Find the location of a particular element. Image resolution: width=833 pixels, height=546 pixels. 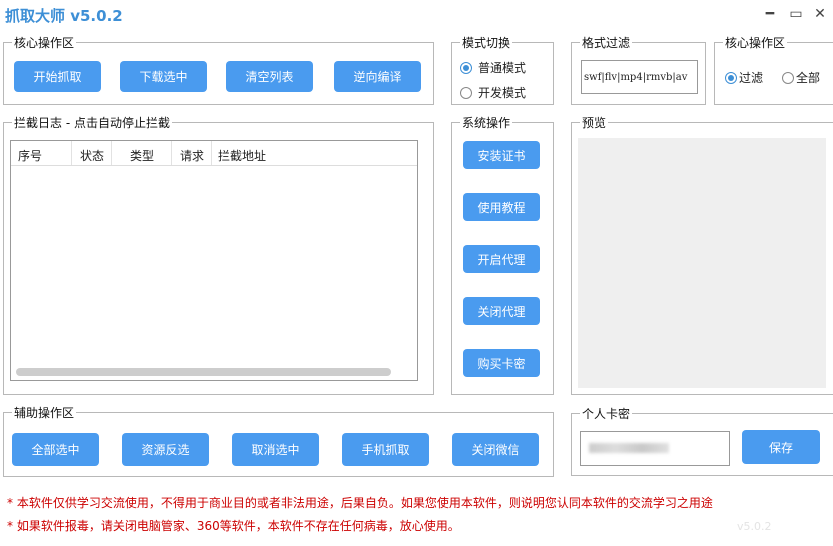

maximize-button: ▭ is located at coordinates (796, 14).